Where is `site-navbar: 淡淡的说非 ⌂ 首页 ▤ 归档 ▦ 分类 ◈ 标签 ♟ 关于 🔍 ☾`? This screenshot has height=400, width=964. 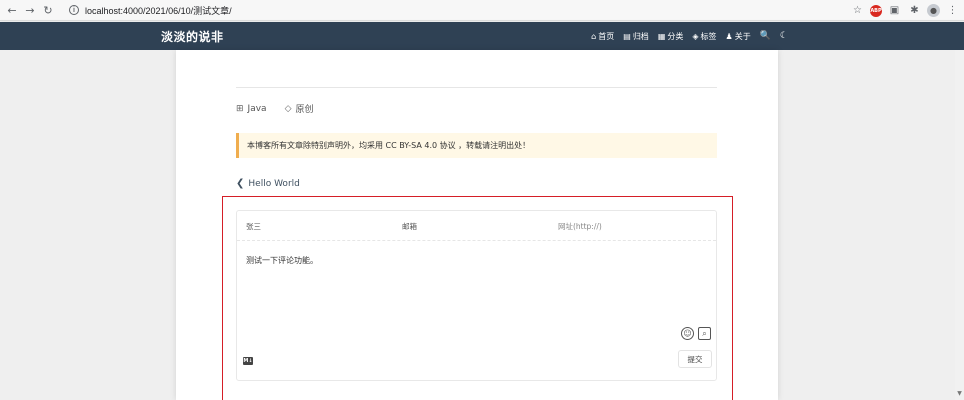 site-navbar: 淡淡的说非 ⌂ 首页 ▤ 归档 ▦ 分类 ◈ 标签 ♟ 关于 🔍 ☾ is located at coordinates (482, 36).